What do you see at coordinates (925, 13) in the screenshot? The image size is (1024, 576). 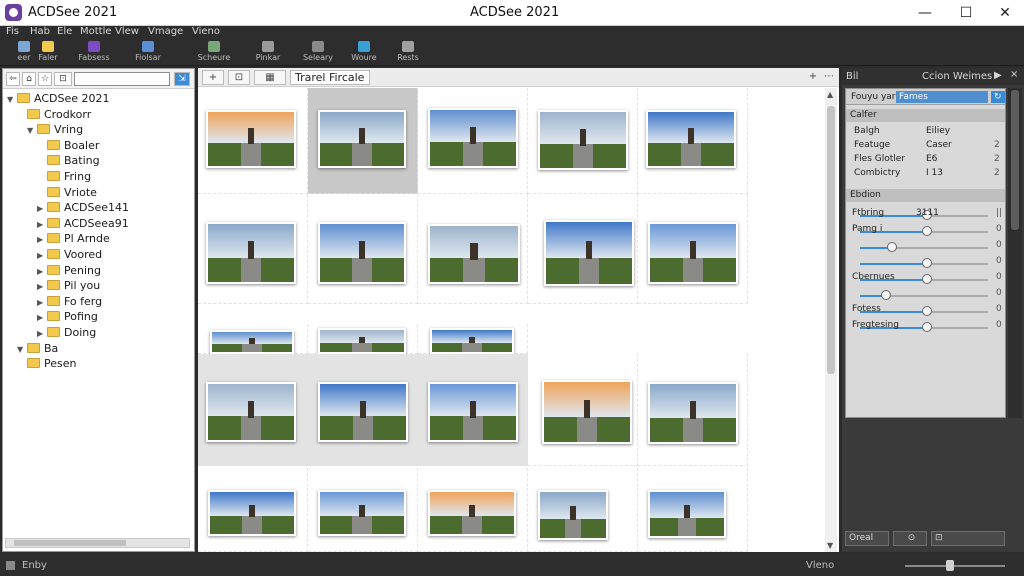 I see `minimize-button: —` at bounding box center [925, 13].